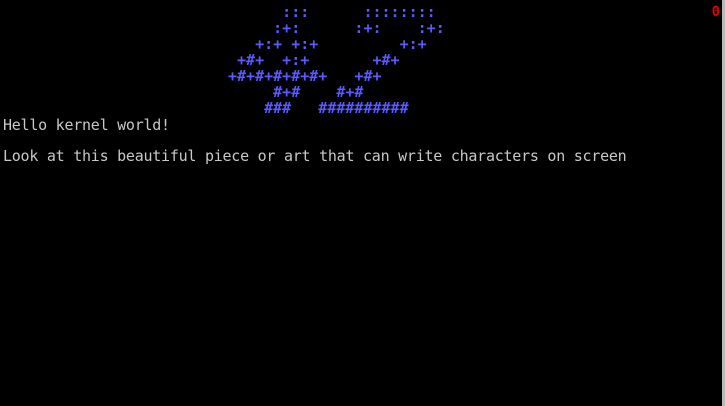 Image resolution: width=725 pixels, height=406 pixels. What do you see at coordinates (305, 76) in the screenshot?
I see `ascii-art-line: +#+#+#+#+#+ +#+` at bounding box center [305, 76].